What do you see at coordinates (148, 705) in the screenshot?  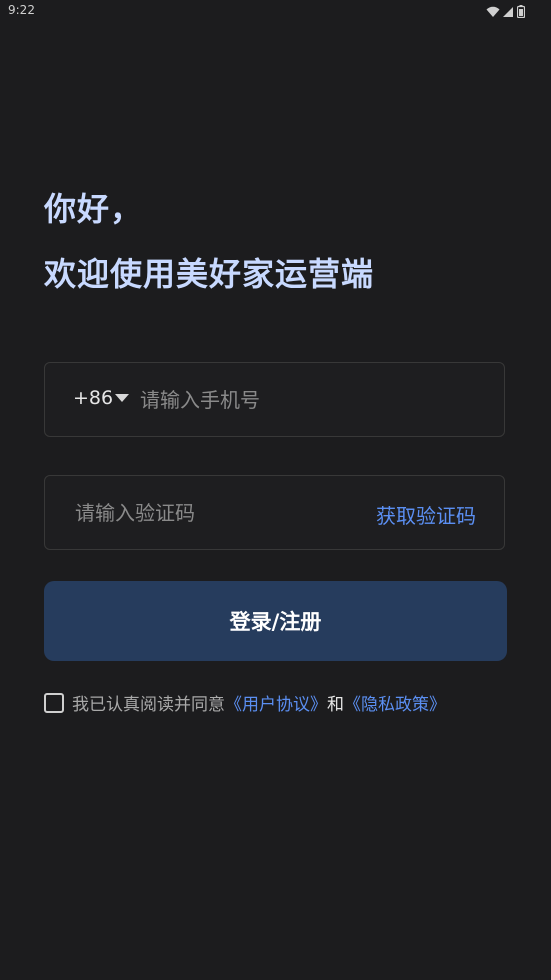 I see `agreement-text: 我已认真阅读并同意` at bounding box center [148, 705].